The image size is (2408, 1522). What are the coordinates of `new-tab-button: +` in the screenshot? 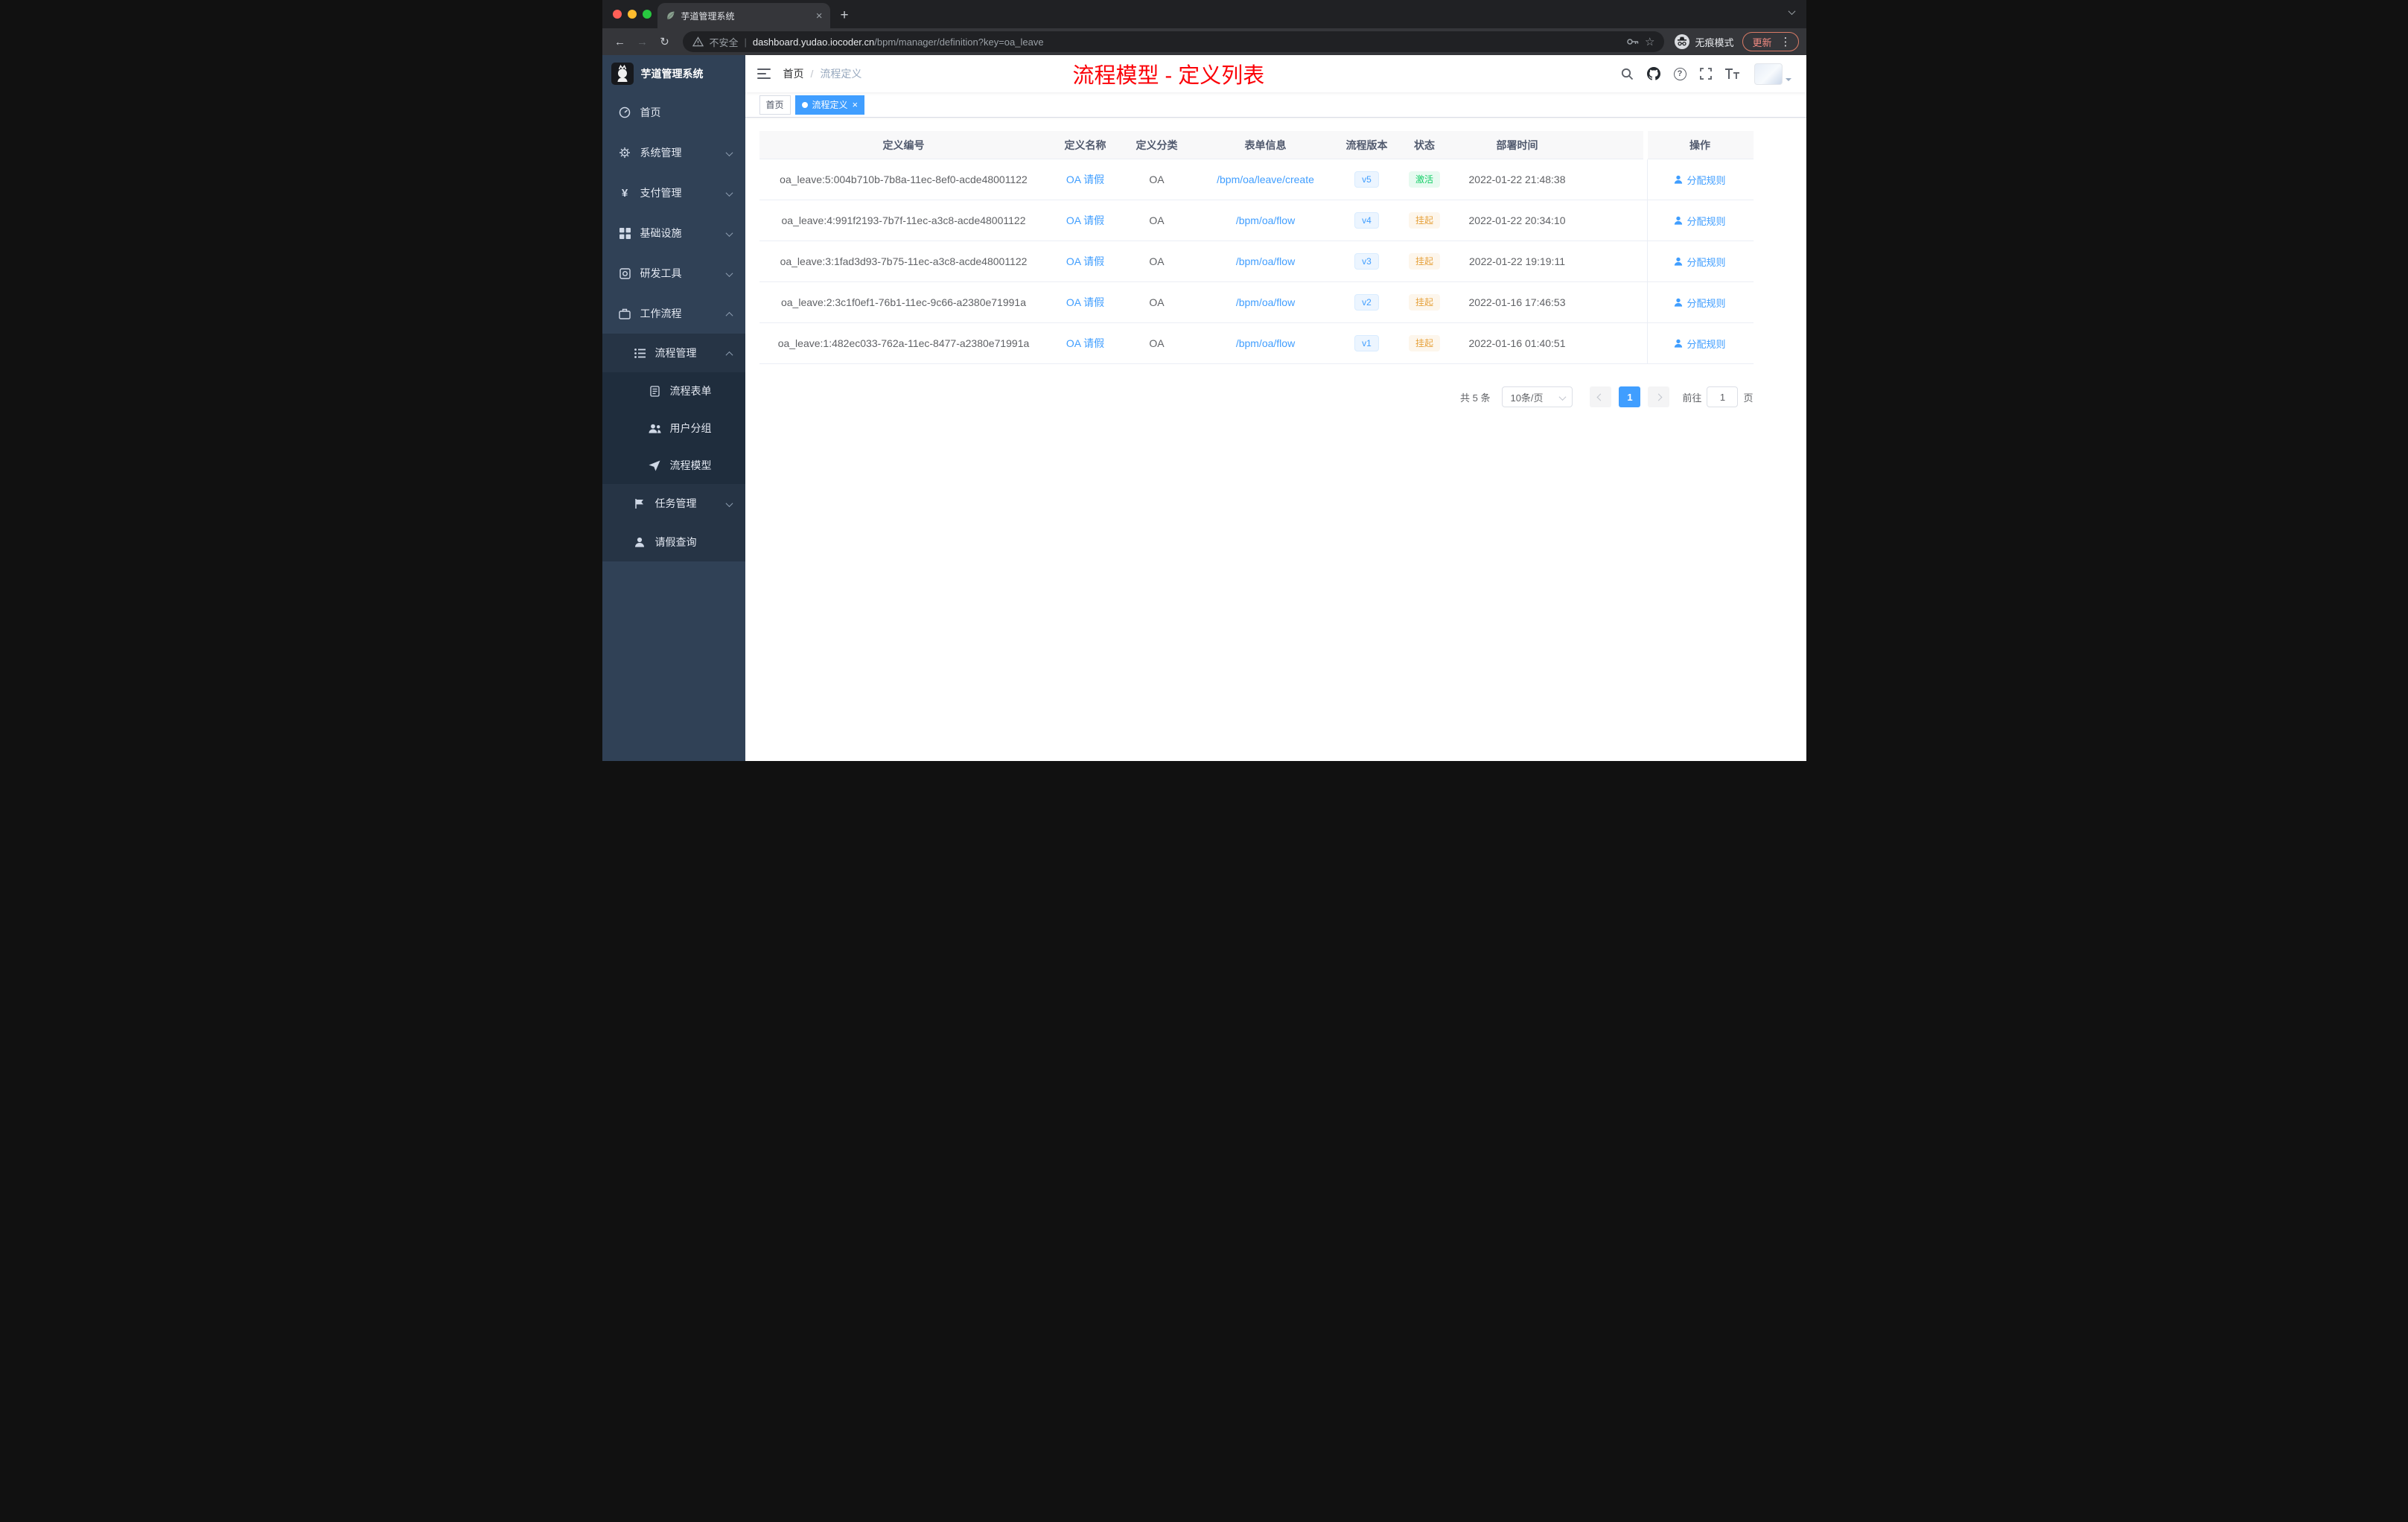 It's located at (845, 15).